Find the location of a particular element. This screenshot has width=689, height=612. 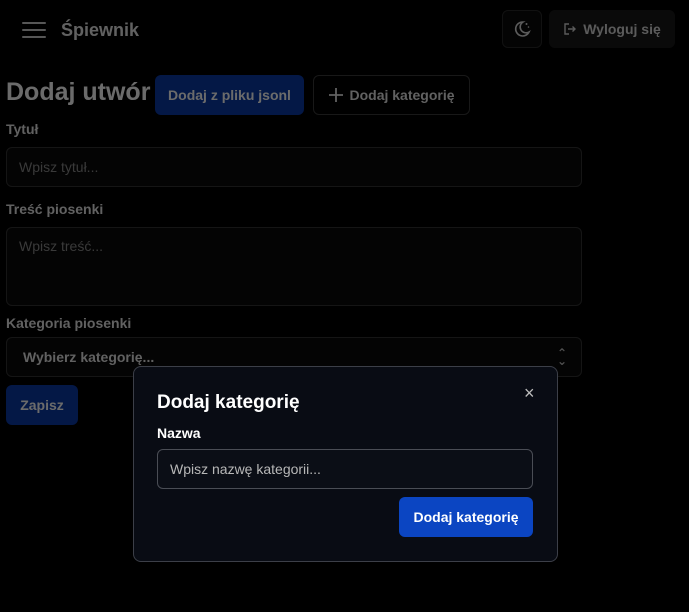

logout-icon is located at coordinates (570, 29).